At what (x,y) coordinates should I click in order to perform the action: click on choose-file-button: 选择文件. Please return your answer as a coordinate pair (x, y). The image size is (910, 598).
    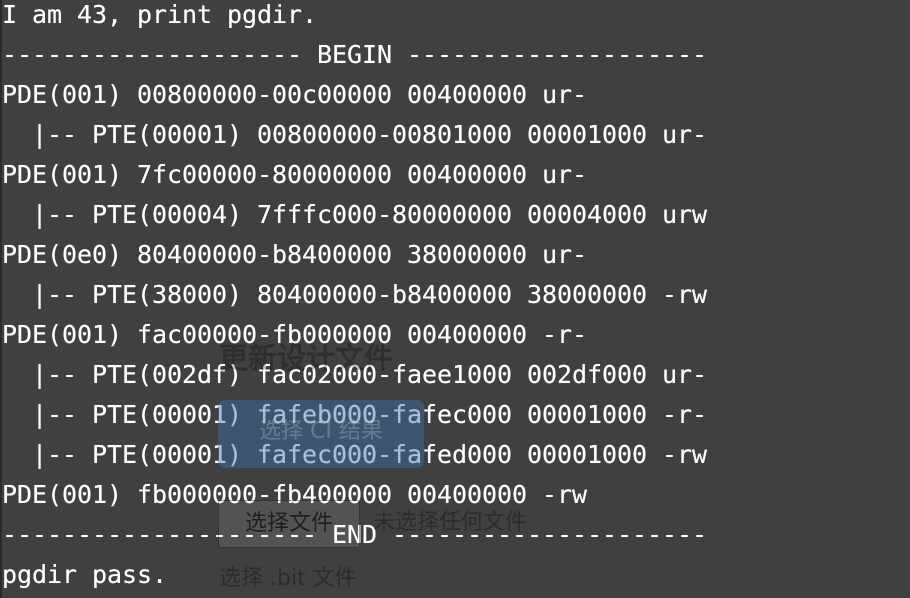
    Looking at the image, I should click on (289, 524).